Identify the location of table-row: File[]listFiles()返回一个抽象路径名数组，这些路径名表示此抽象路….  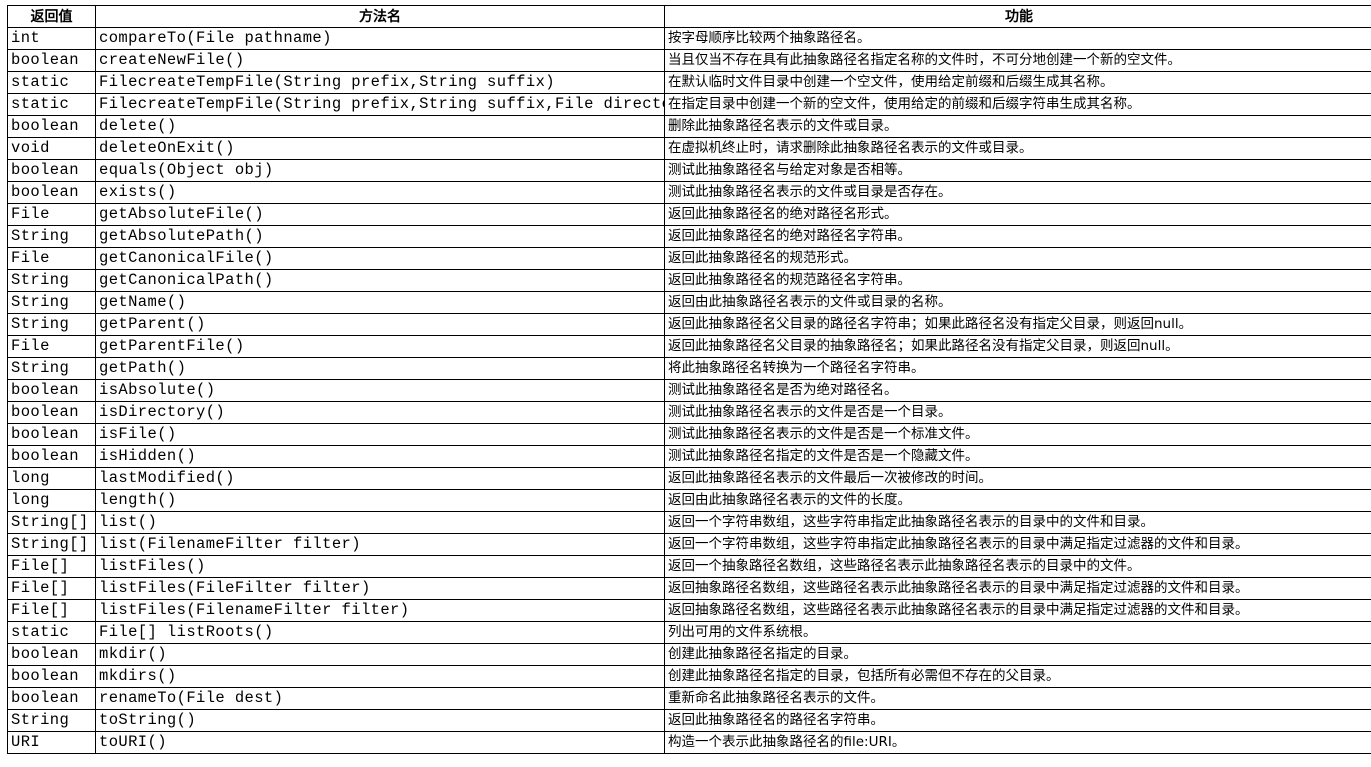
(689, 567).